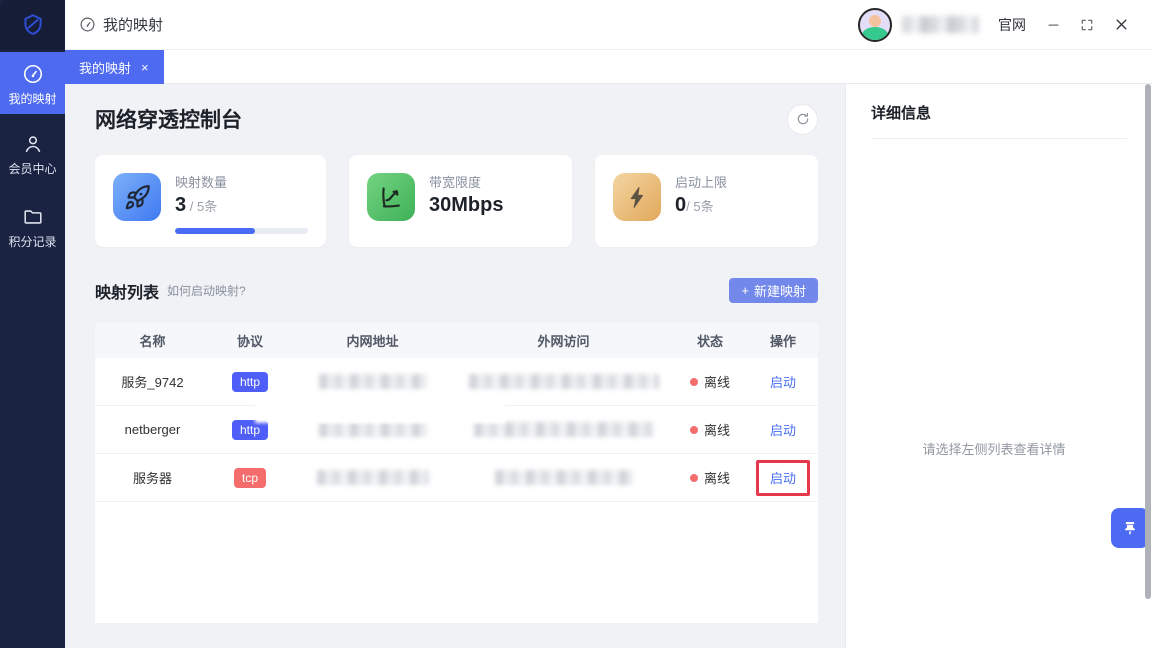  What do you see at coordinates (391, 197) in the screenshot?
I see `trend-icon` at bounding box center [391, 197].